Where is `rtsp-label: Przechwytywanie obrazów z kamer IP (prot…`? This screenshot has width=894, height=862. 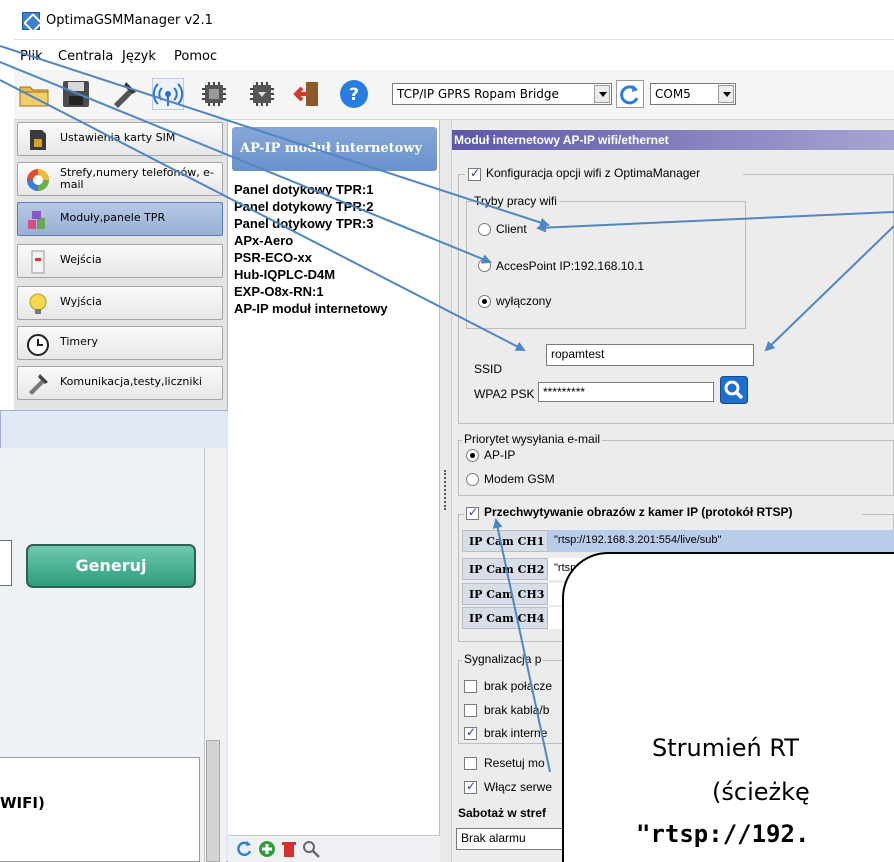 rtsp-label: Przechwytywanie obrazów z kamer IP (prot… is located at coordinates (638, 512).